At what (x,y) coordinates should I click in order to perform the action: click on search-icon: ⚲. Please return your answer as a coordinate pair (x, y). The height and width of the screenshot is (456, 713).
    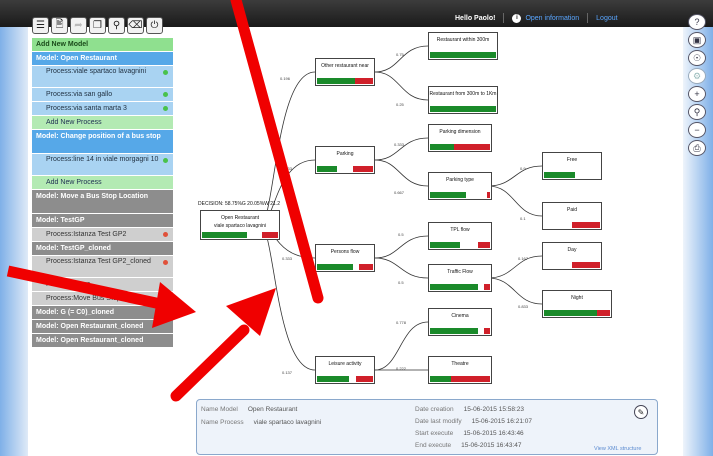
    Looking at the image, I should click on (116, 25).